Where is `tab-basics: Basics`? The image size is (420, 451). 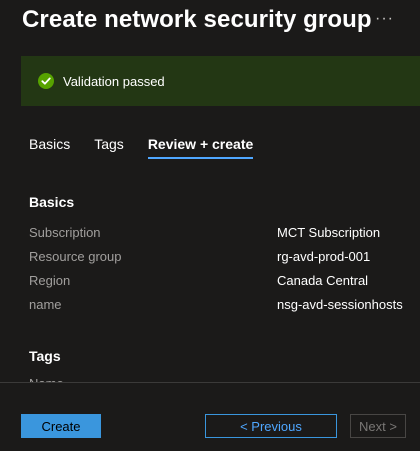 tab-basics: Basics is located at coordinates (49, 147).